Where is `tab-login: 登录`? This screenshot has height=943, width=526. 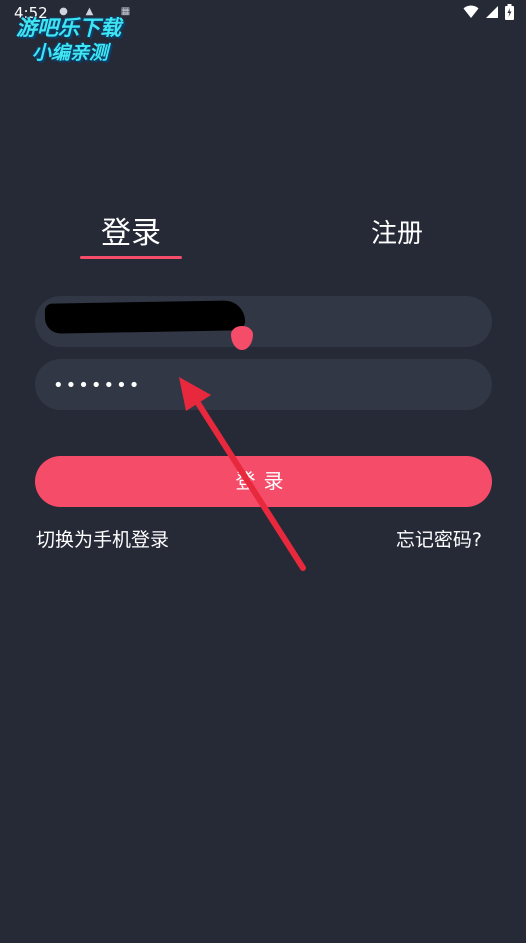 tab-login: 登录 is located at coordinates (131, 234).